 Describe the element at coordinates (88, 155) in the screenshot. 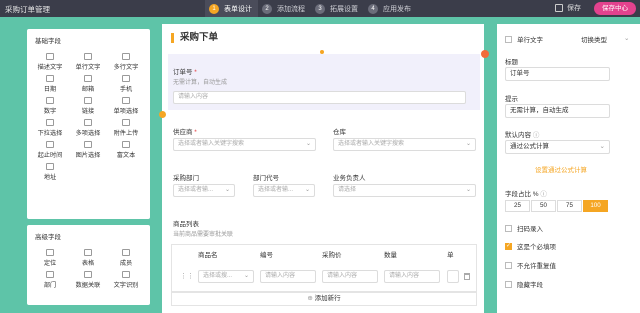

I see `basic-field-label: 图片选择` at that location.